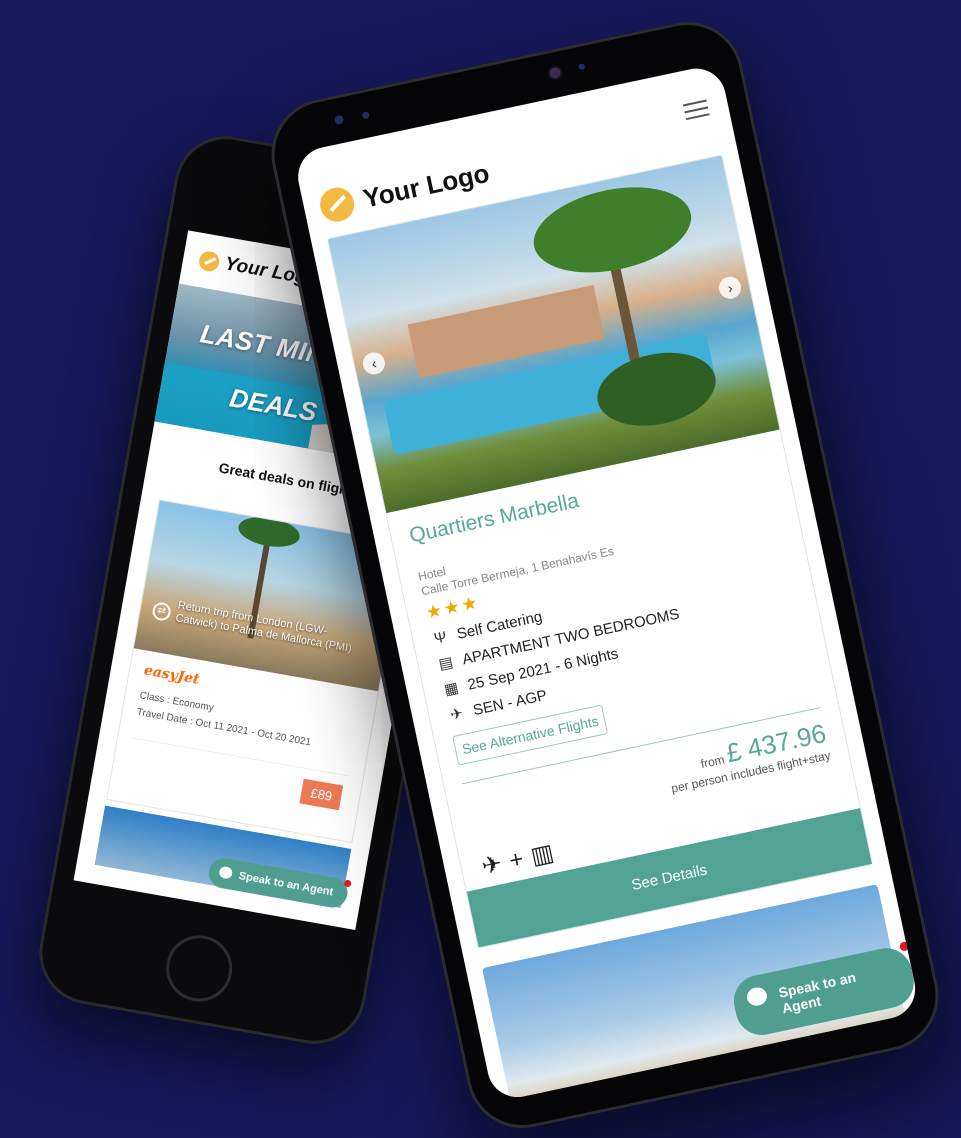 The image size is (961, 1138). I want to click on iris-sensor, so click(582, 67).